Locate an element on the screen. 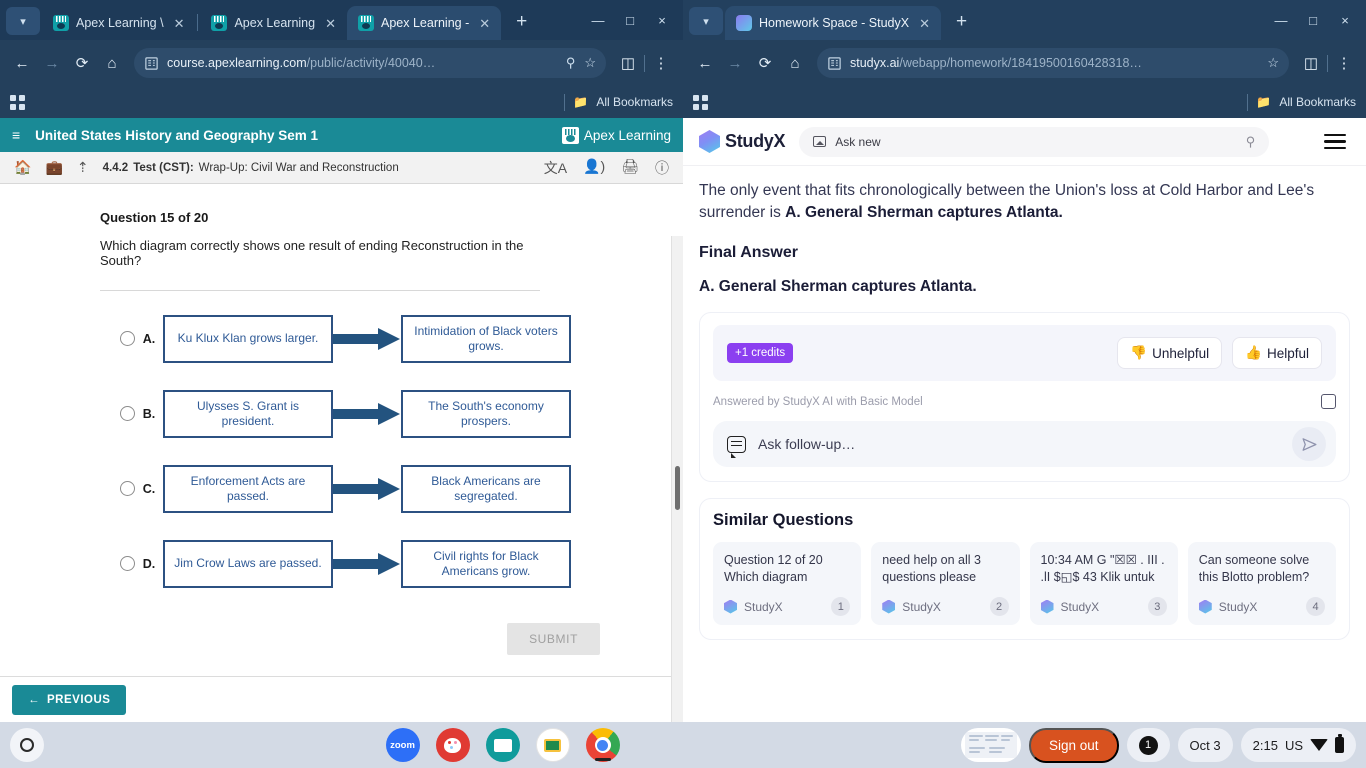 The image size is (1366, 768). window-controls-right: — □ × is located at coordinates (1316, 24).